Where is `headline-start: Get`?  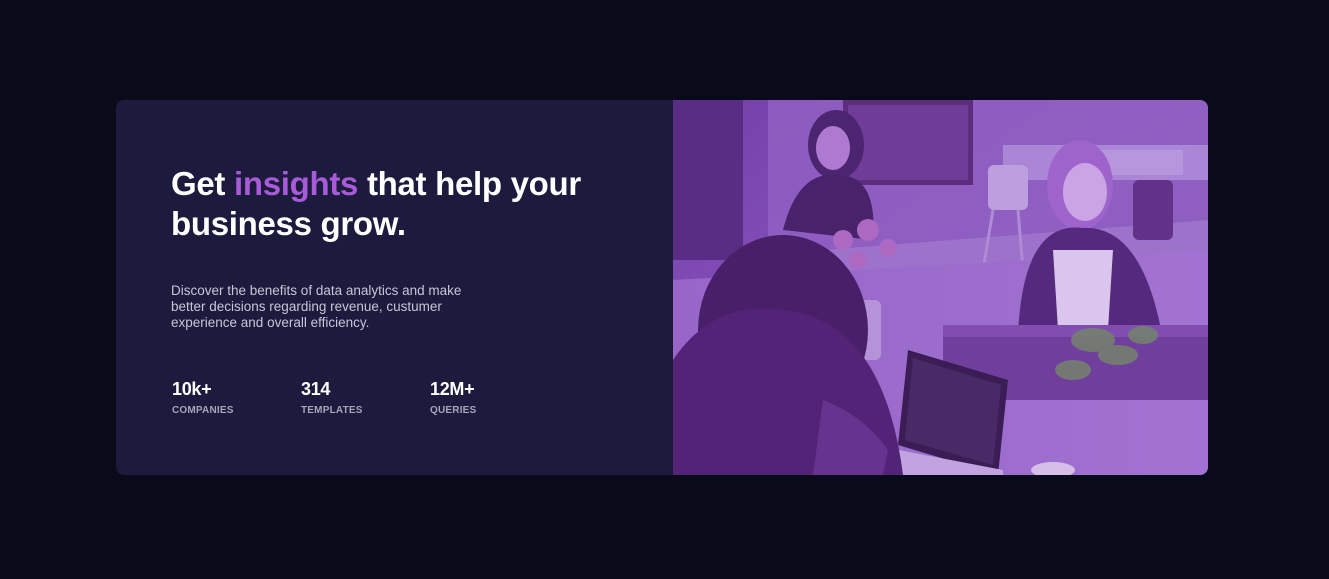
headline-start: Get is located at coordinates (202, 183).